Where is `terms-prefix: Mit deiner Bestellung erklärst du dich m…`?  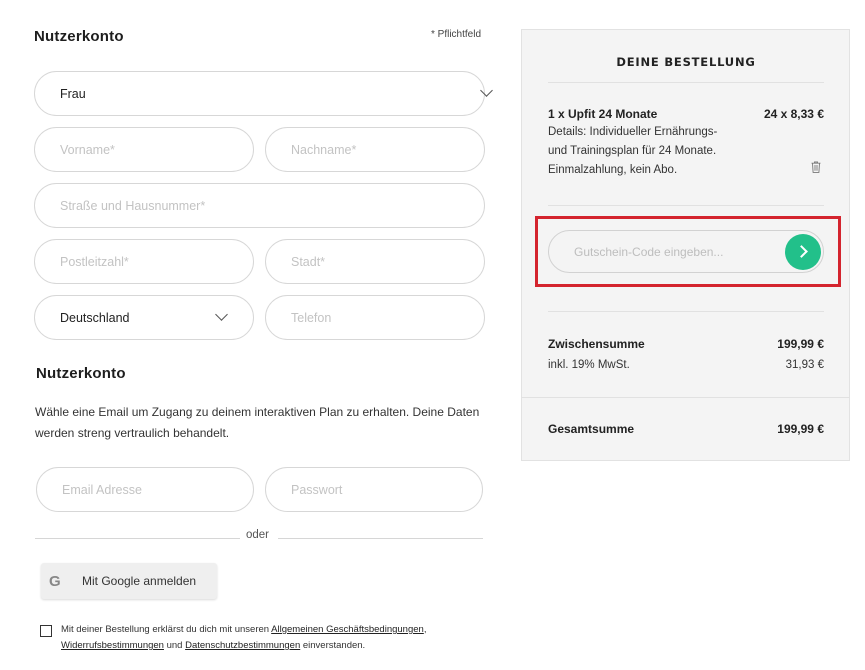 terms-prefix: Mit deiner Bestellung erklärst du dich m… is located at coordinates (166, 629).